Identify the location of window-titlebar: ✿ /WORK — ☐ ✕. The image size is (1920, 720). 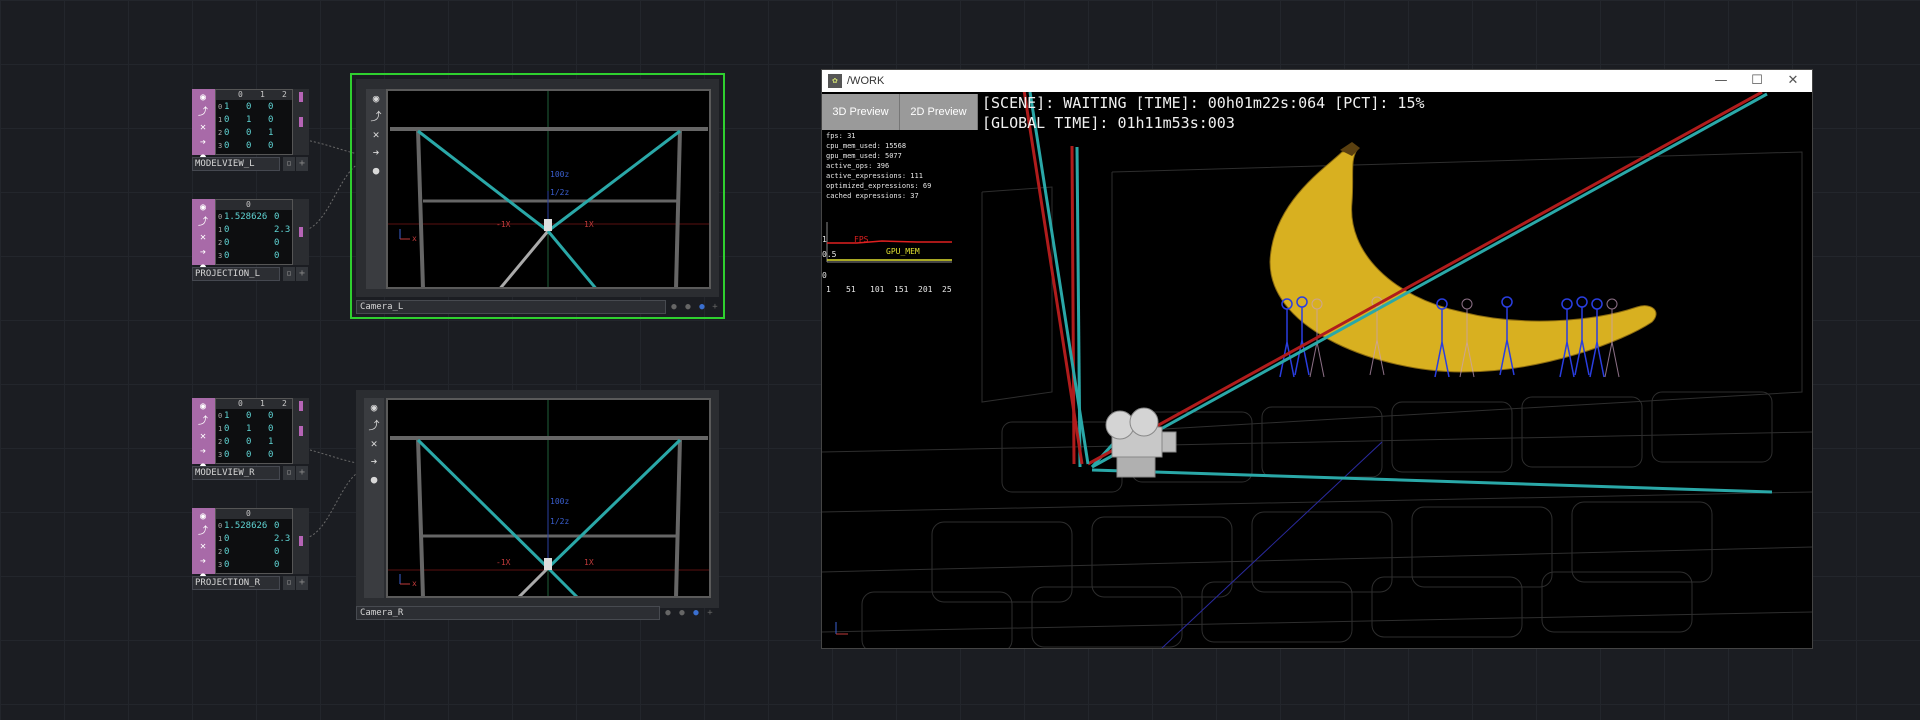
(1317, 81).